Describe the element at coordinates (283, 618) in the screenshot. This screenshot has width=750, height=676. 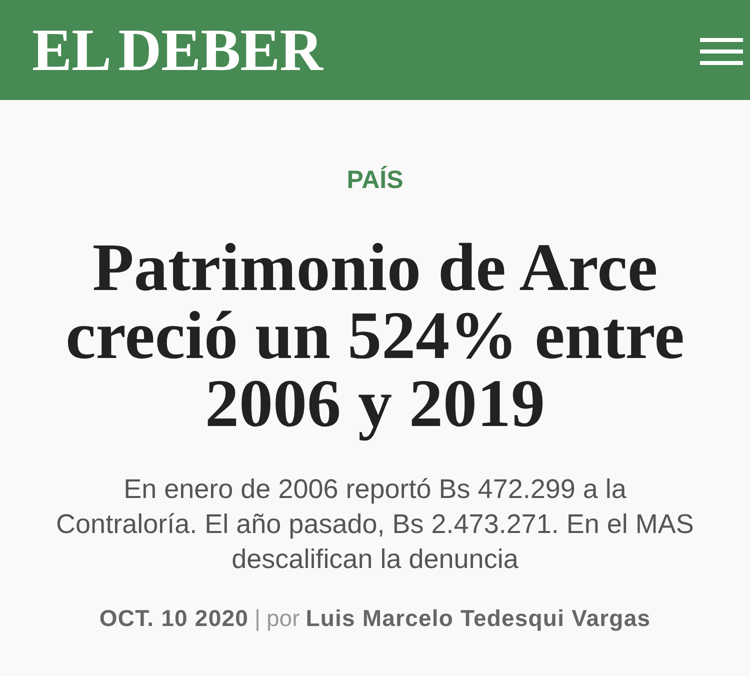
I see `by-label: por` at that location.